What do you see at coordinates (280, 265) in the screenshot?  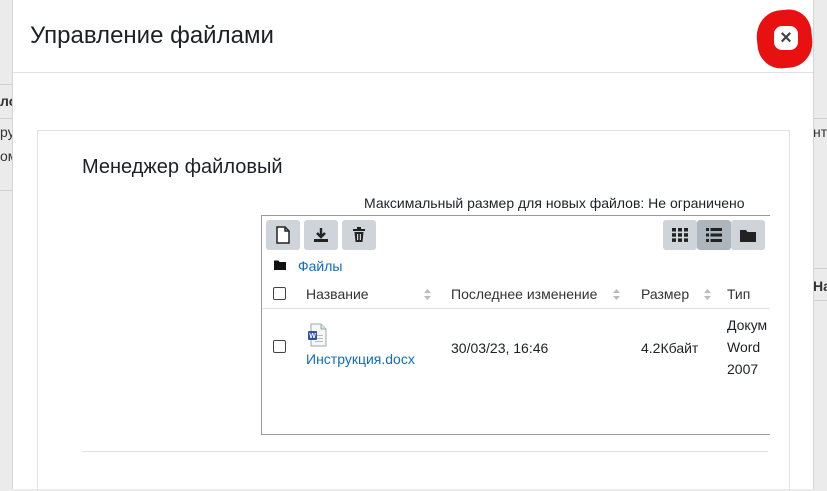 I see `folder-icon` at bounding box center [280, 265].